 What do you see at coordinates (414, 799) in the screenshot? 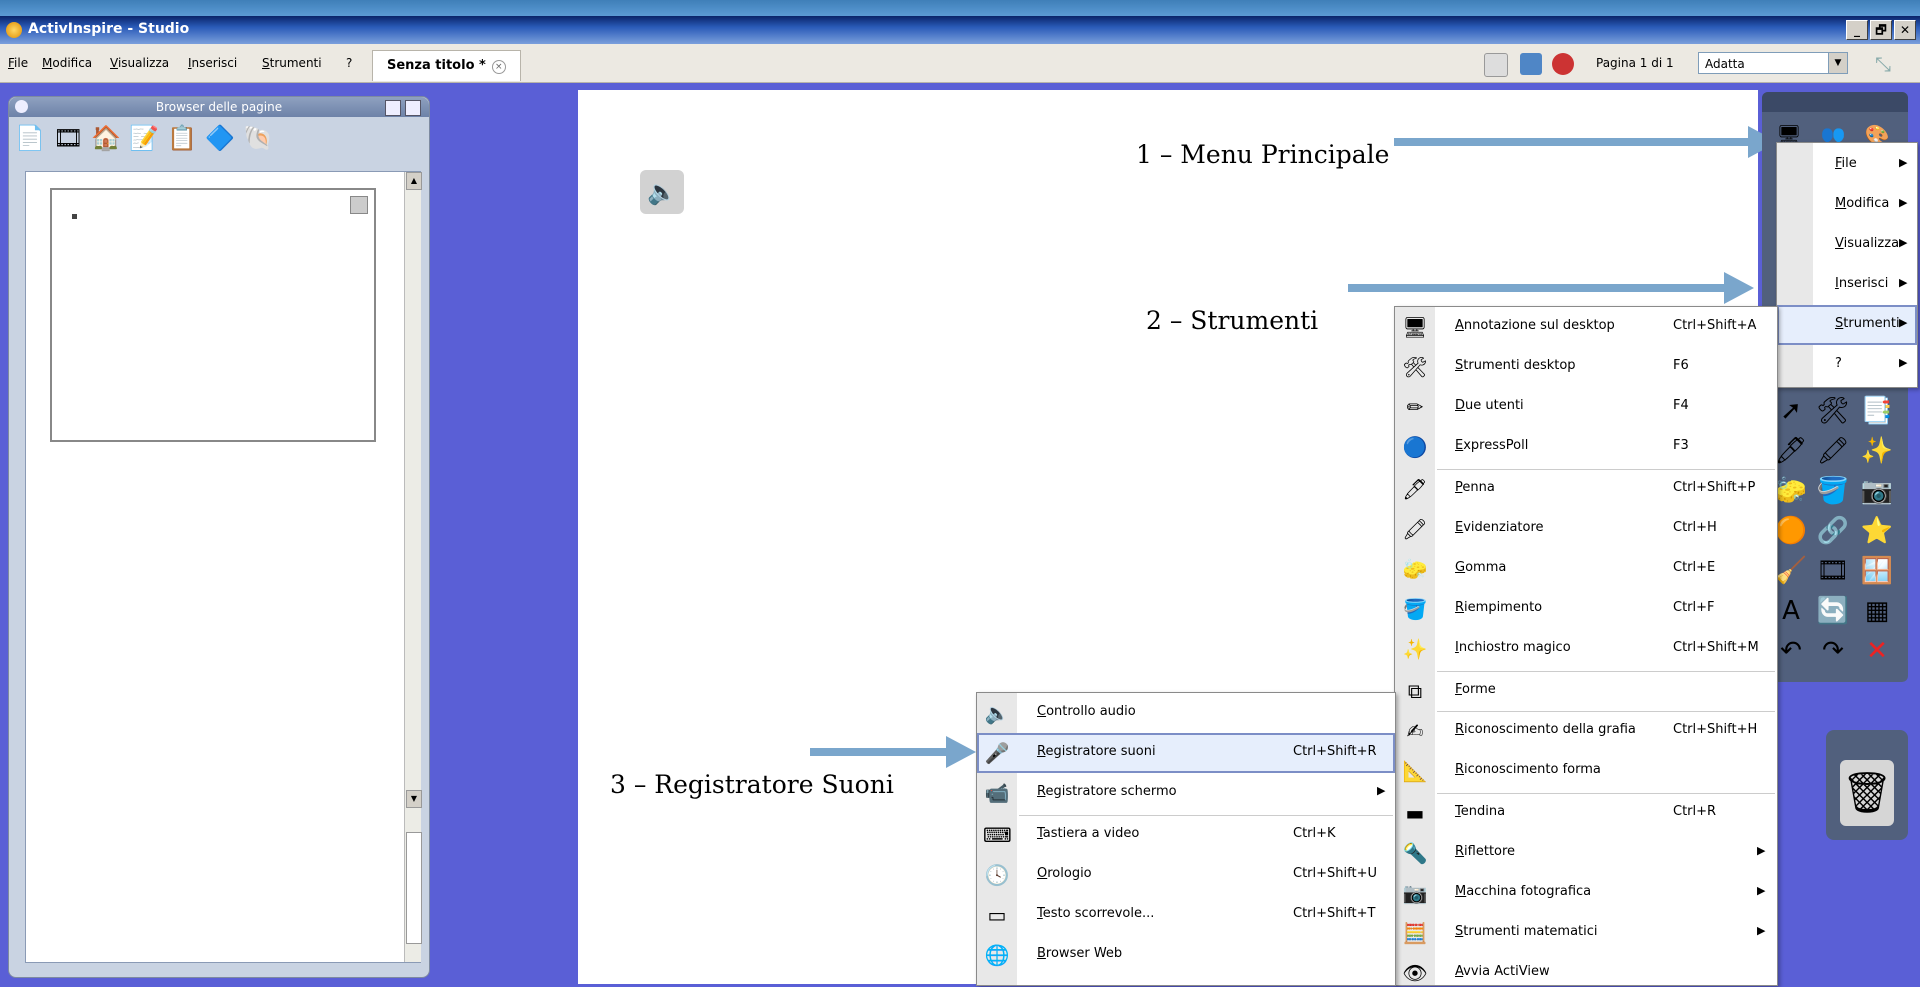
I see `scroll-down-icon: ▼` at bounding box center [414, 799].